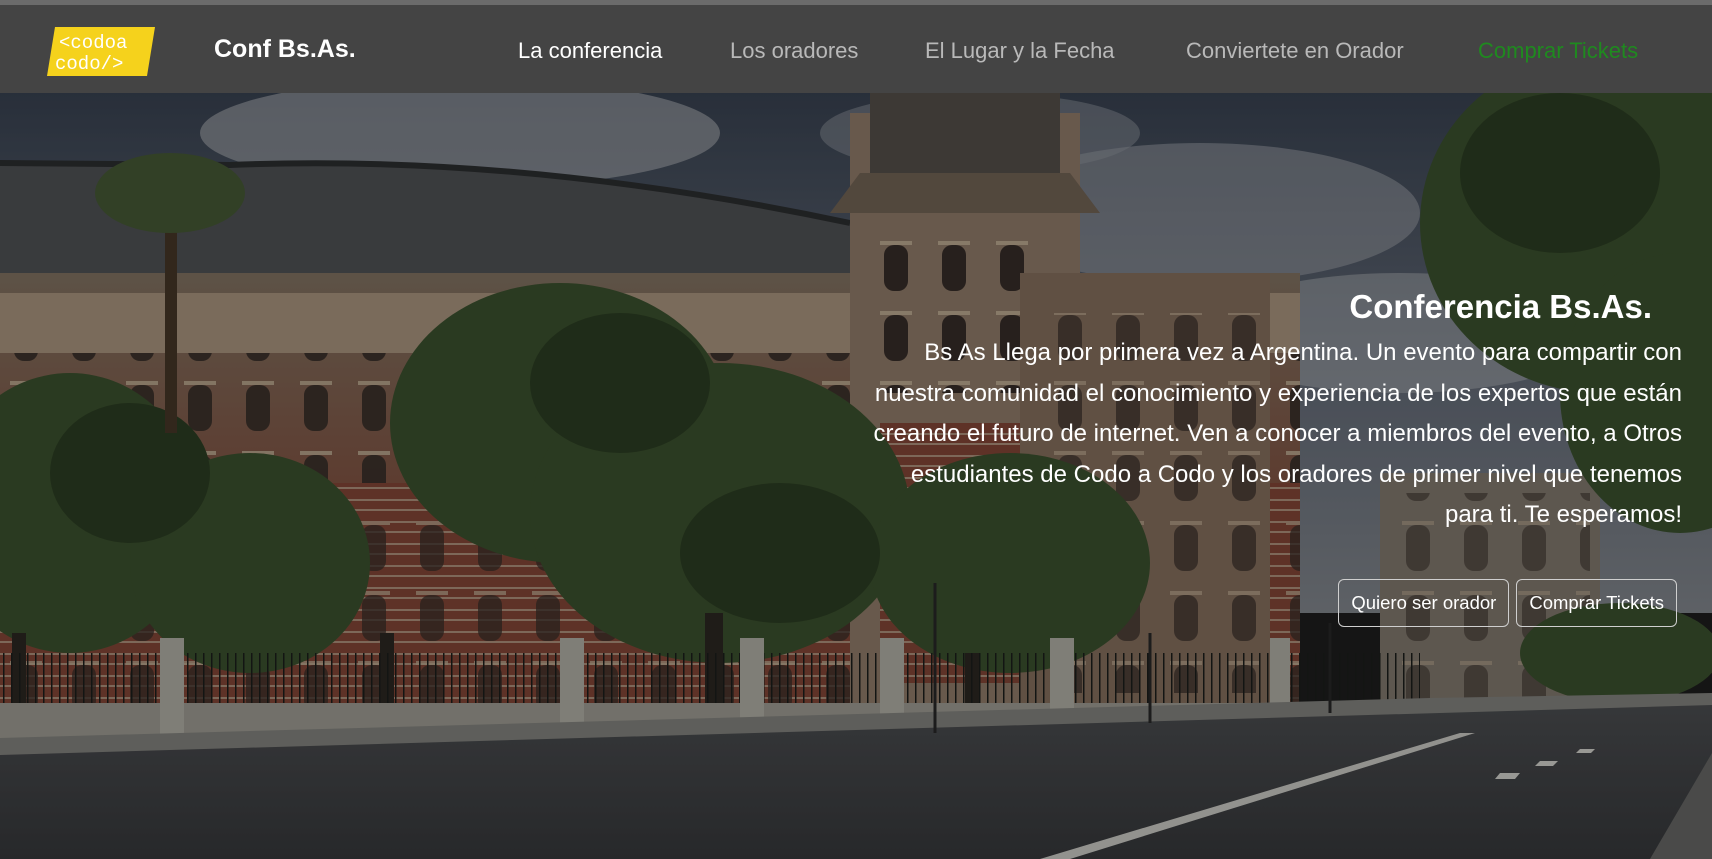 This screenshot has height=859, width=1712. I want to click on brand-title: Conf Bs.As., so click(285, 49).